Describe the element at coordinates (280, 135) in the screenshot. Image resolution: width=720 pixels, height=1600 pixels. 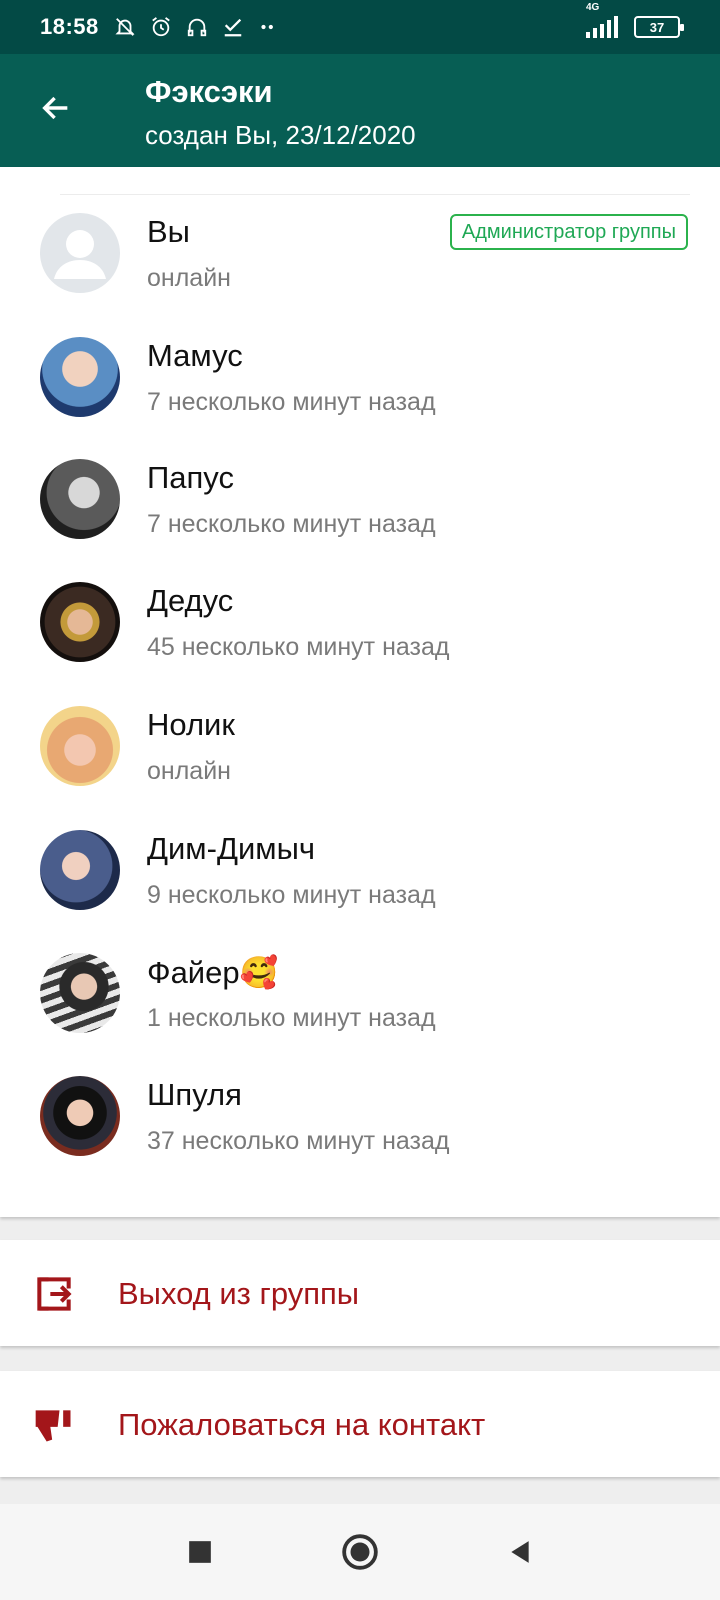
I see `group-subtitle: создан Вы, 23/12/2020` at that location.